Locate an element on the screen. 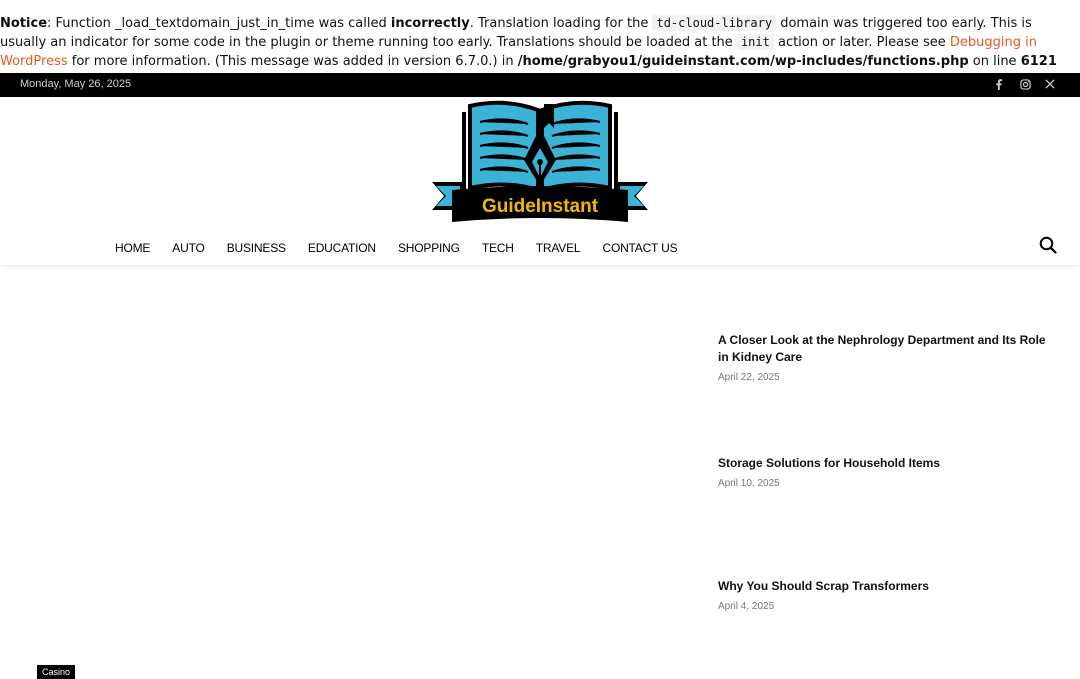 The image size is (1080, 679). nav-item-education: EDUCATION is located at coordinates (342, 248).